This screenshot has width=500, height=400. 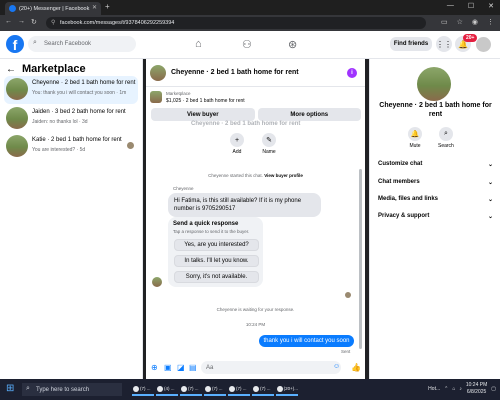 I want to click on conversation-preview: Jaiden: no thanks lol · 3d, so click(x=60, y=122).